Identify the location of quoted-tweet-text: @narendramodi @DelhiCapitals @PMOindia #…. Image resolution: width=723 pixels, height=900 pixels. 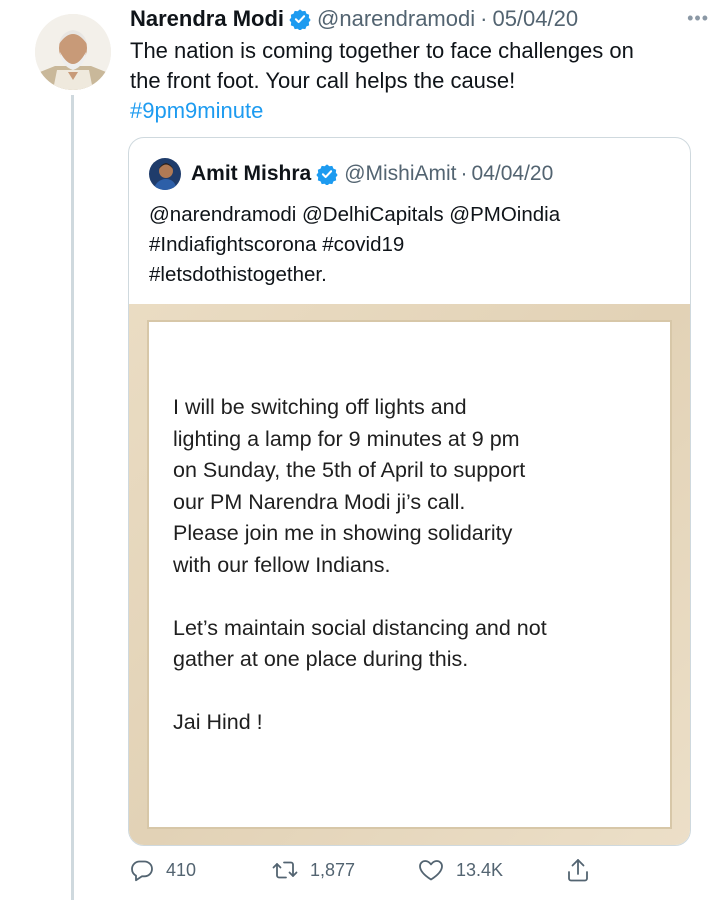
(409, 245).